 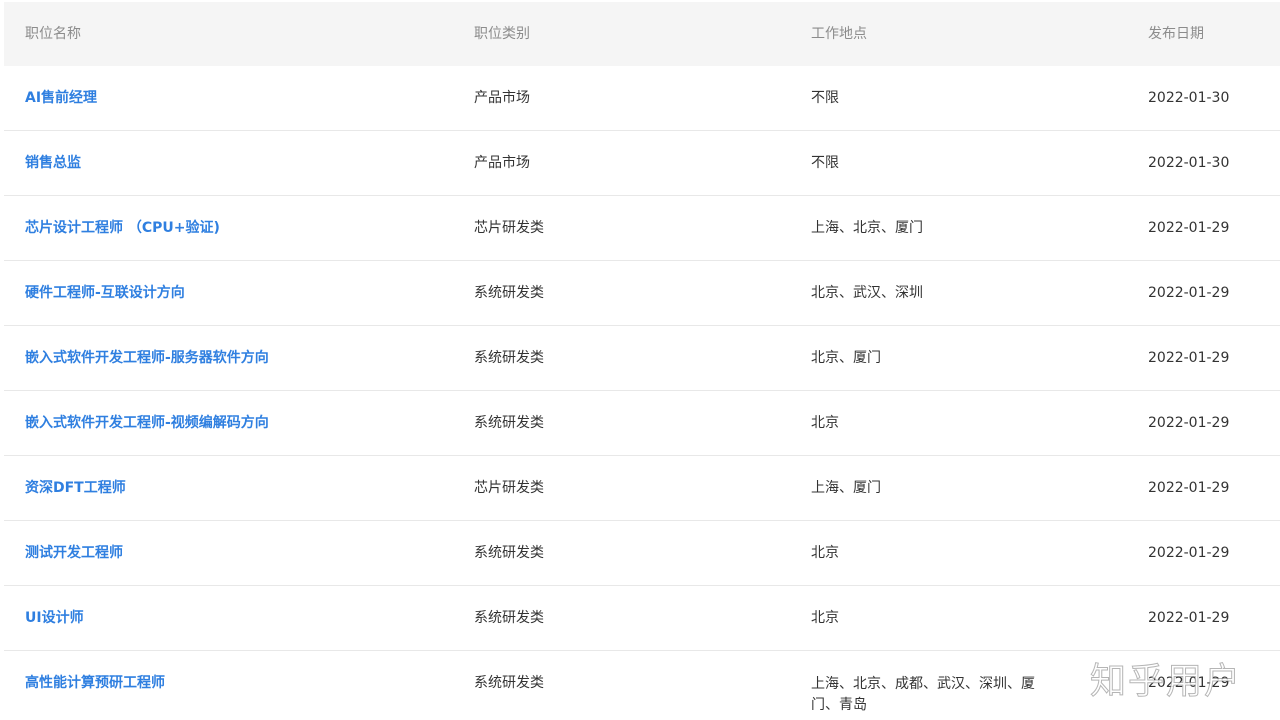 I want to click on table-row: 硬件工程师-互联设计方向 系统研发类 北京、武汉、深圳 2022-01-29, so click(x=642, y=293).